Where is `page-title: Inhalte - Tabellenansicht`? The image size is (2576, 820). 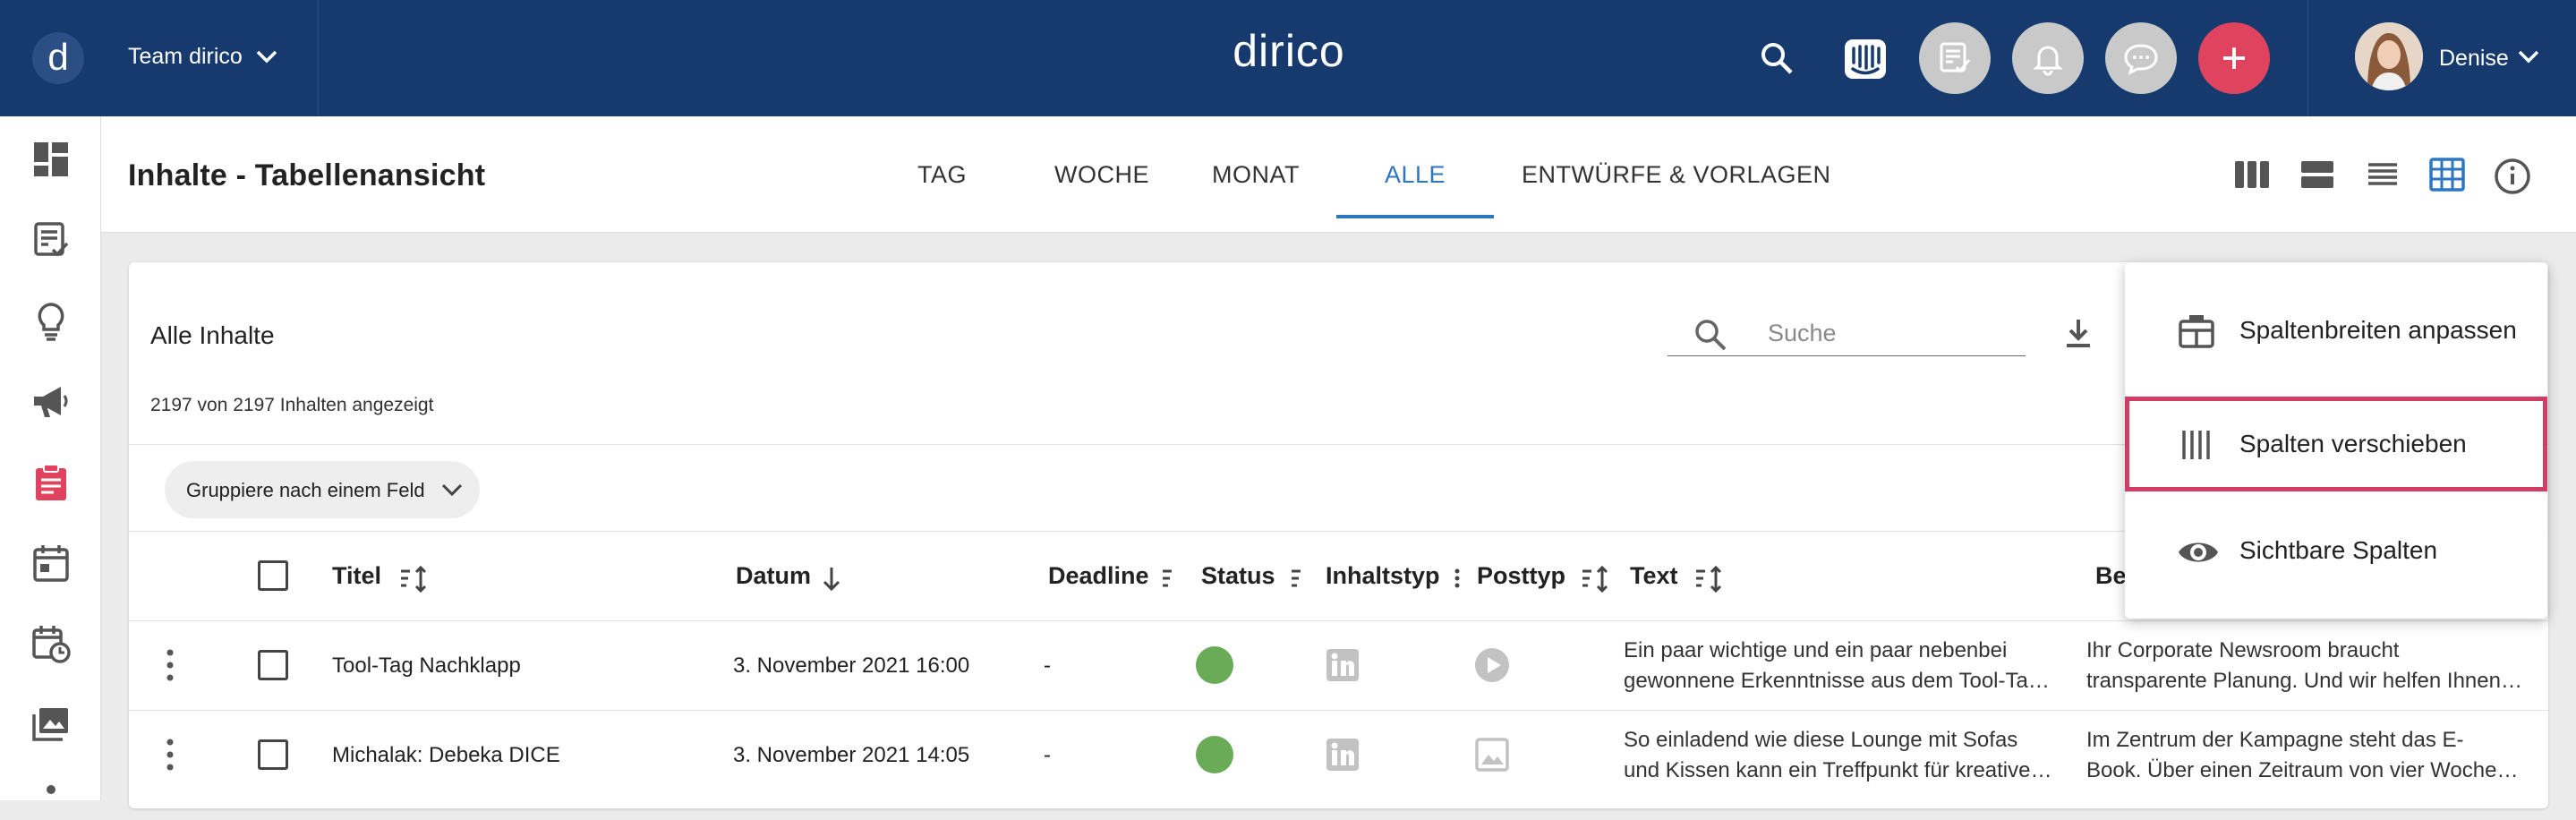
page-title: Inhalte - Tabellenansicht is located at coordinates (307, 175).